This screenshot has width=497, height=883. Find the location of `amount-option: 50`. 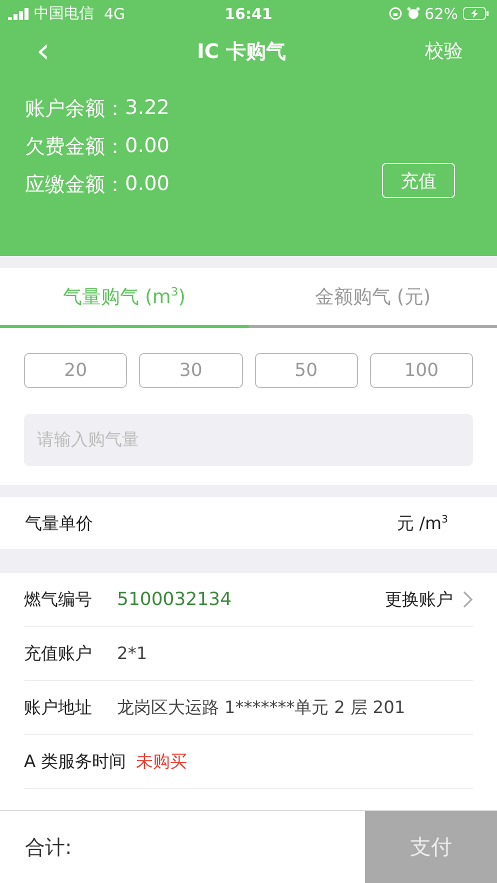

amount-option: 50 is located at coordinates (306, 370).